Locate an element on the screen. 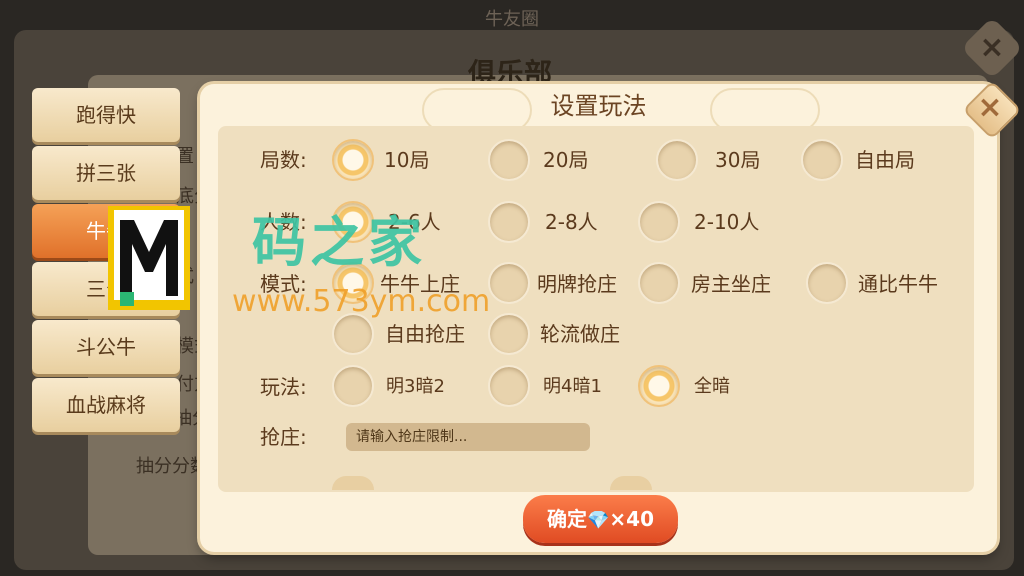  option-label: 自由抢庄 is located at coordinates (425, 334).